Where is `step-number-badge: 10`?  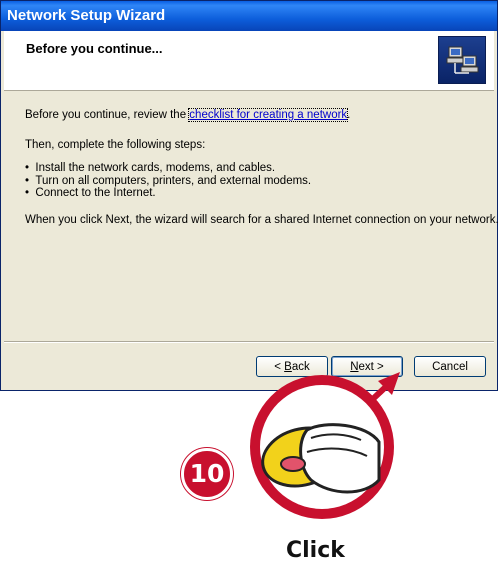 step-number-badge: 10 is located at coordinates (207, 474).